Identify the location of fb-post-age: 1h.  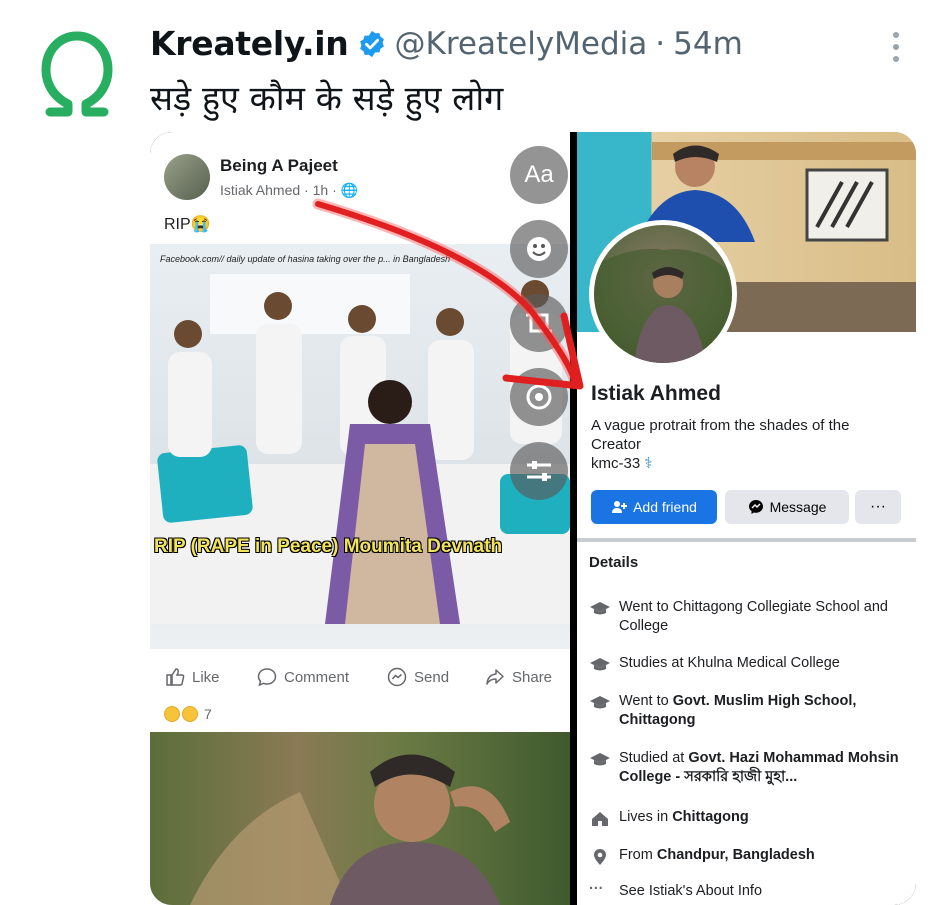
(320, 190).